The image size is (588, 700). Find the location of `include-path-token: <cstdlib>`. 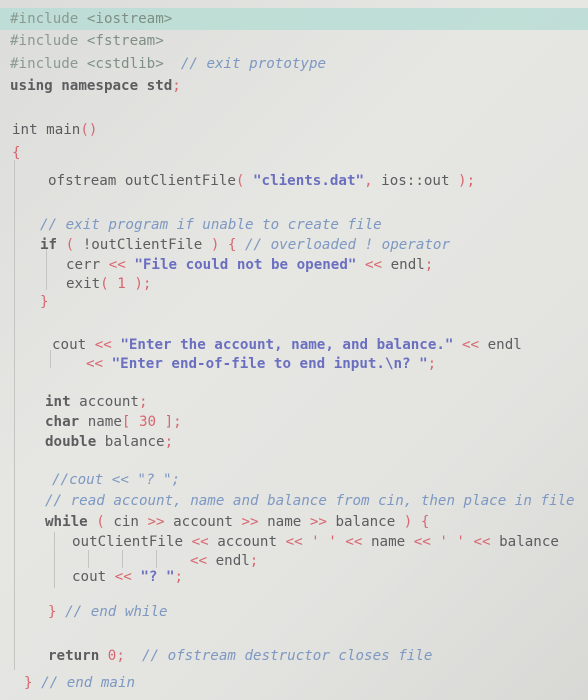

include-path-token: <cstdlib> is located at coordinates (125, 64).